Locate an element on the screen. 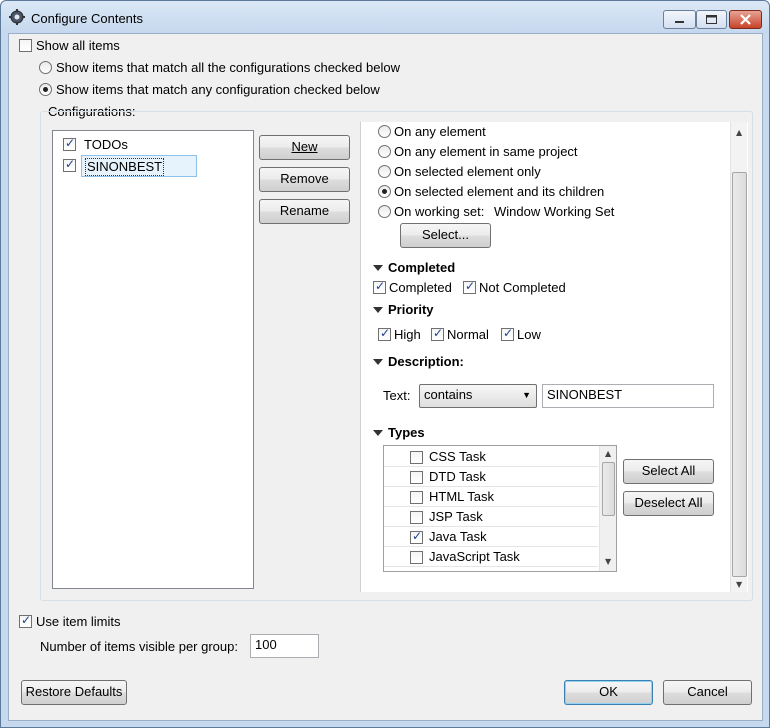 This screenshot has width=770, height=728. completed-checkbox is located at coordinates (379, 286).